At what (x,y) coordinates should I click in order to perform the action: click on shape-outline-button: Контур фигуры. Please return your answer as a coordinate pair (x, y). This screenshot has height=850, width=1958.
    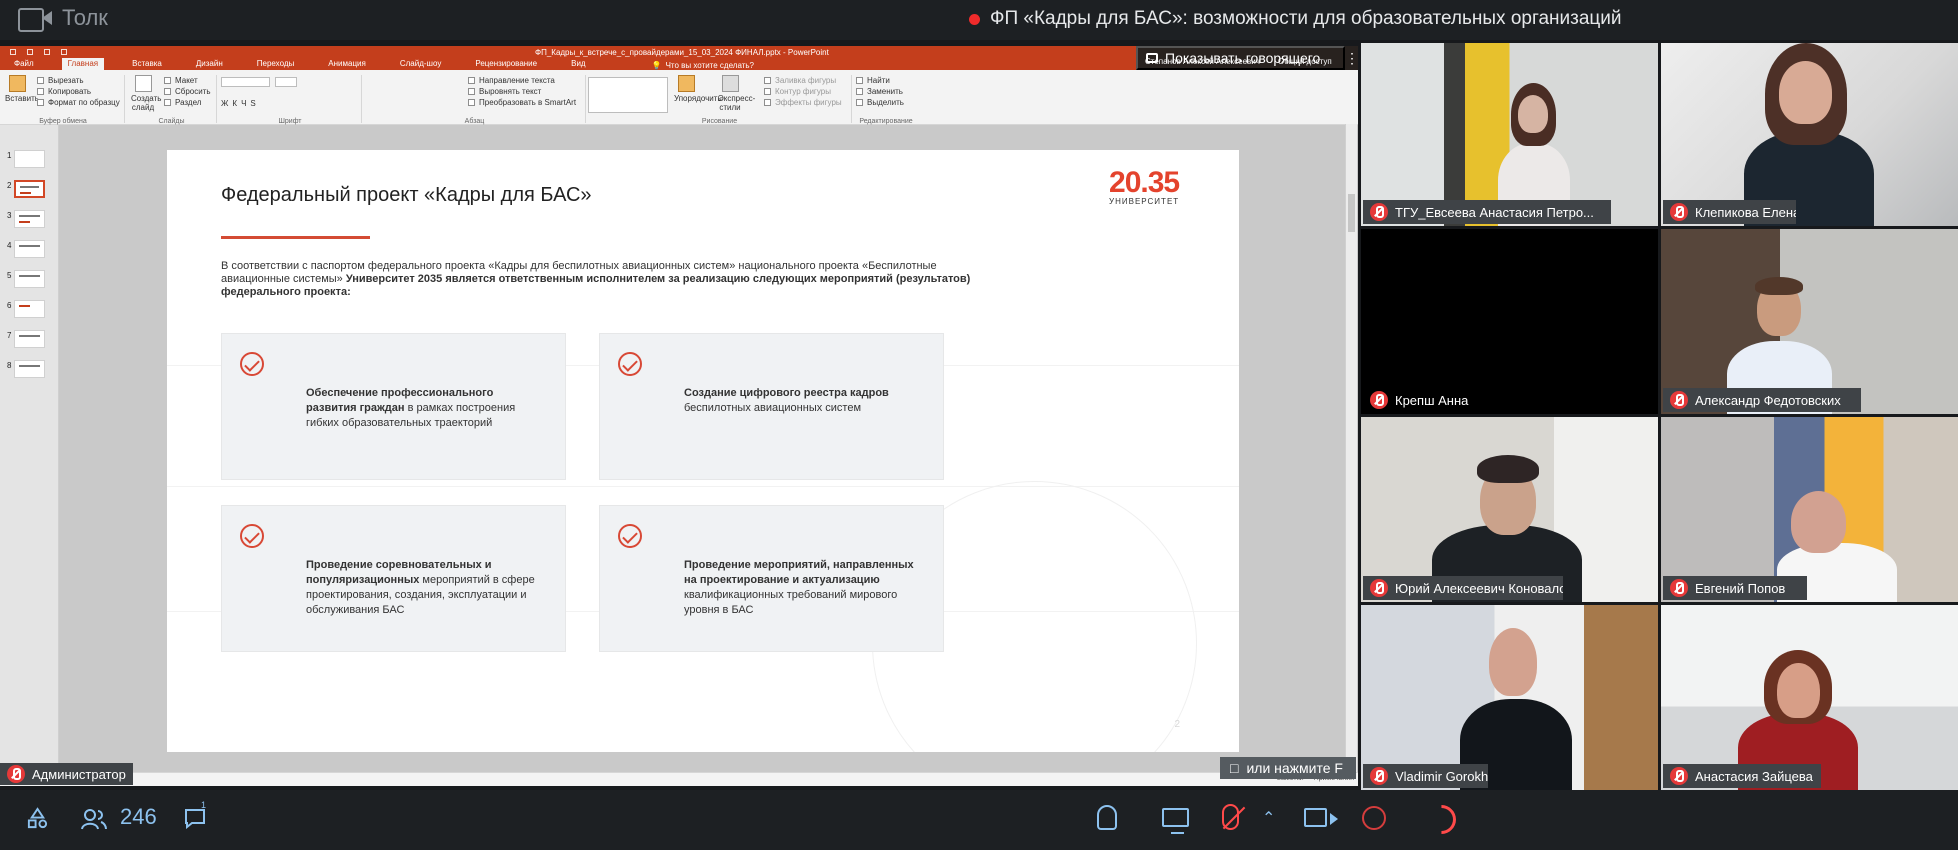
    Looking at the image, I should click on (803, 91).